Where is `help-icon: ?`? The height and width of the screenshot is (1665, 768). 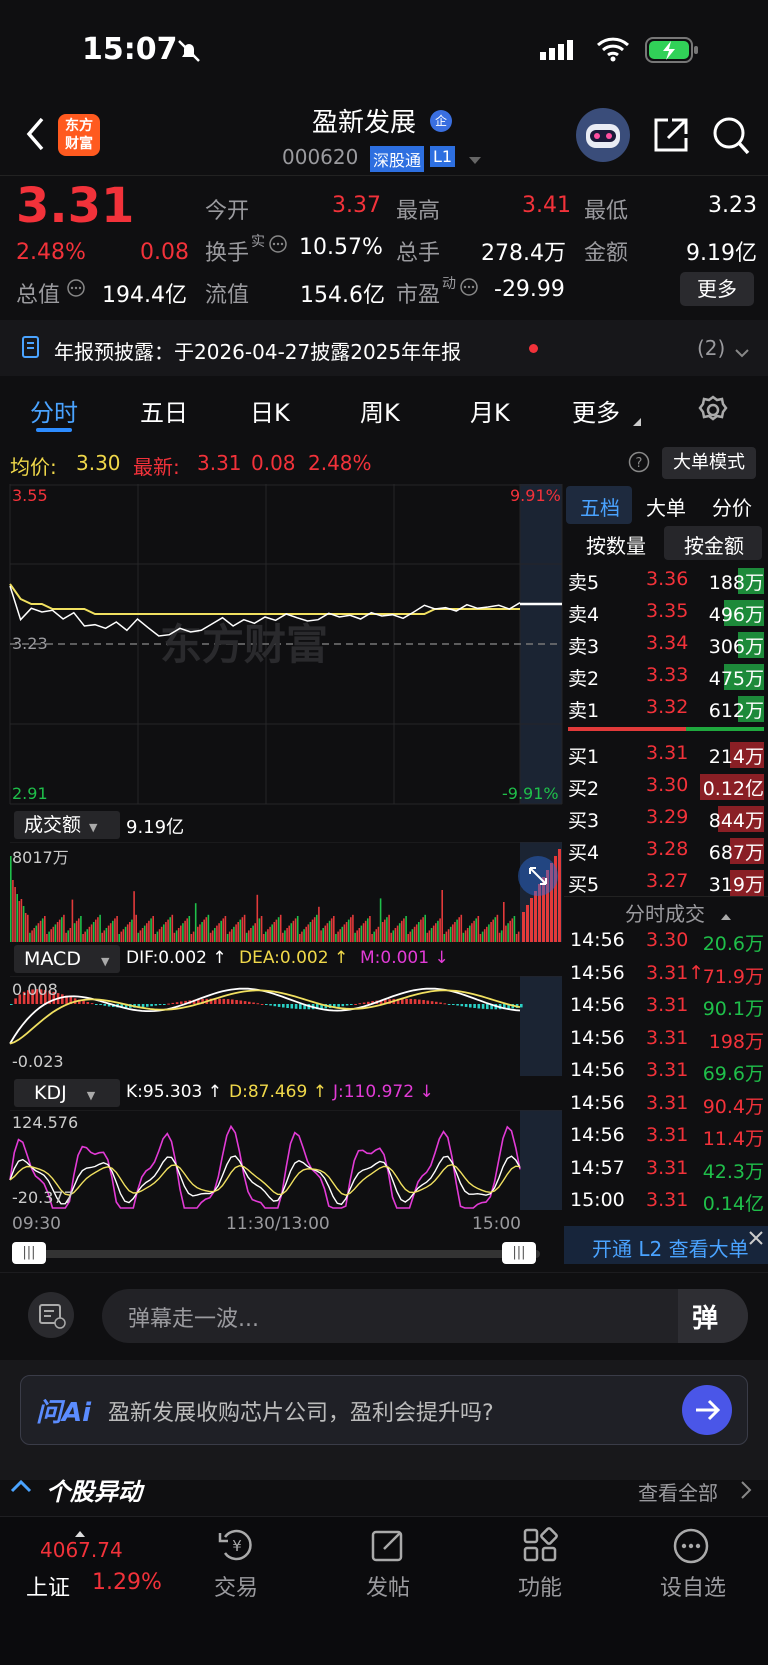
help-icon: ? is located at coordinates (639, 464).